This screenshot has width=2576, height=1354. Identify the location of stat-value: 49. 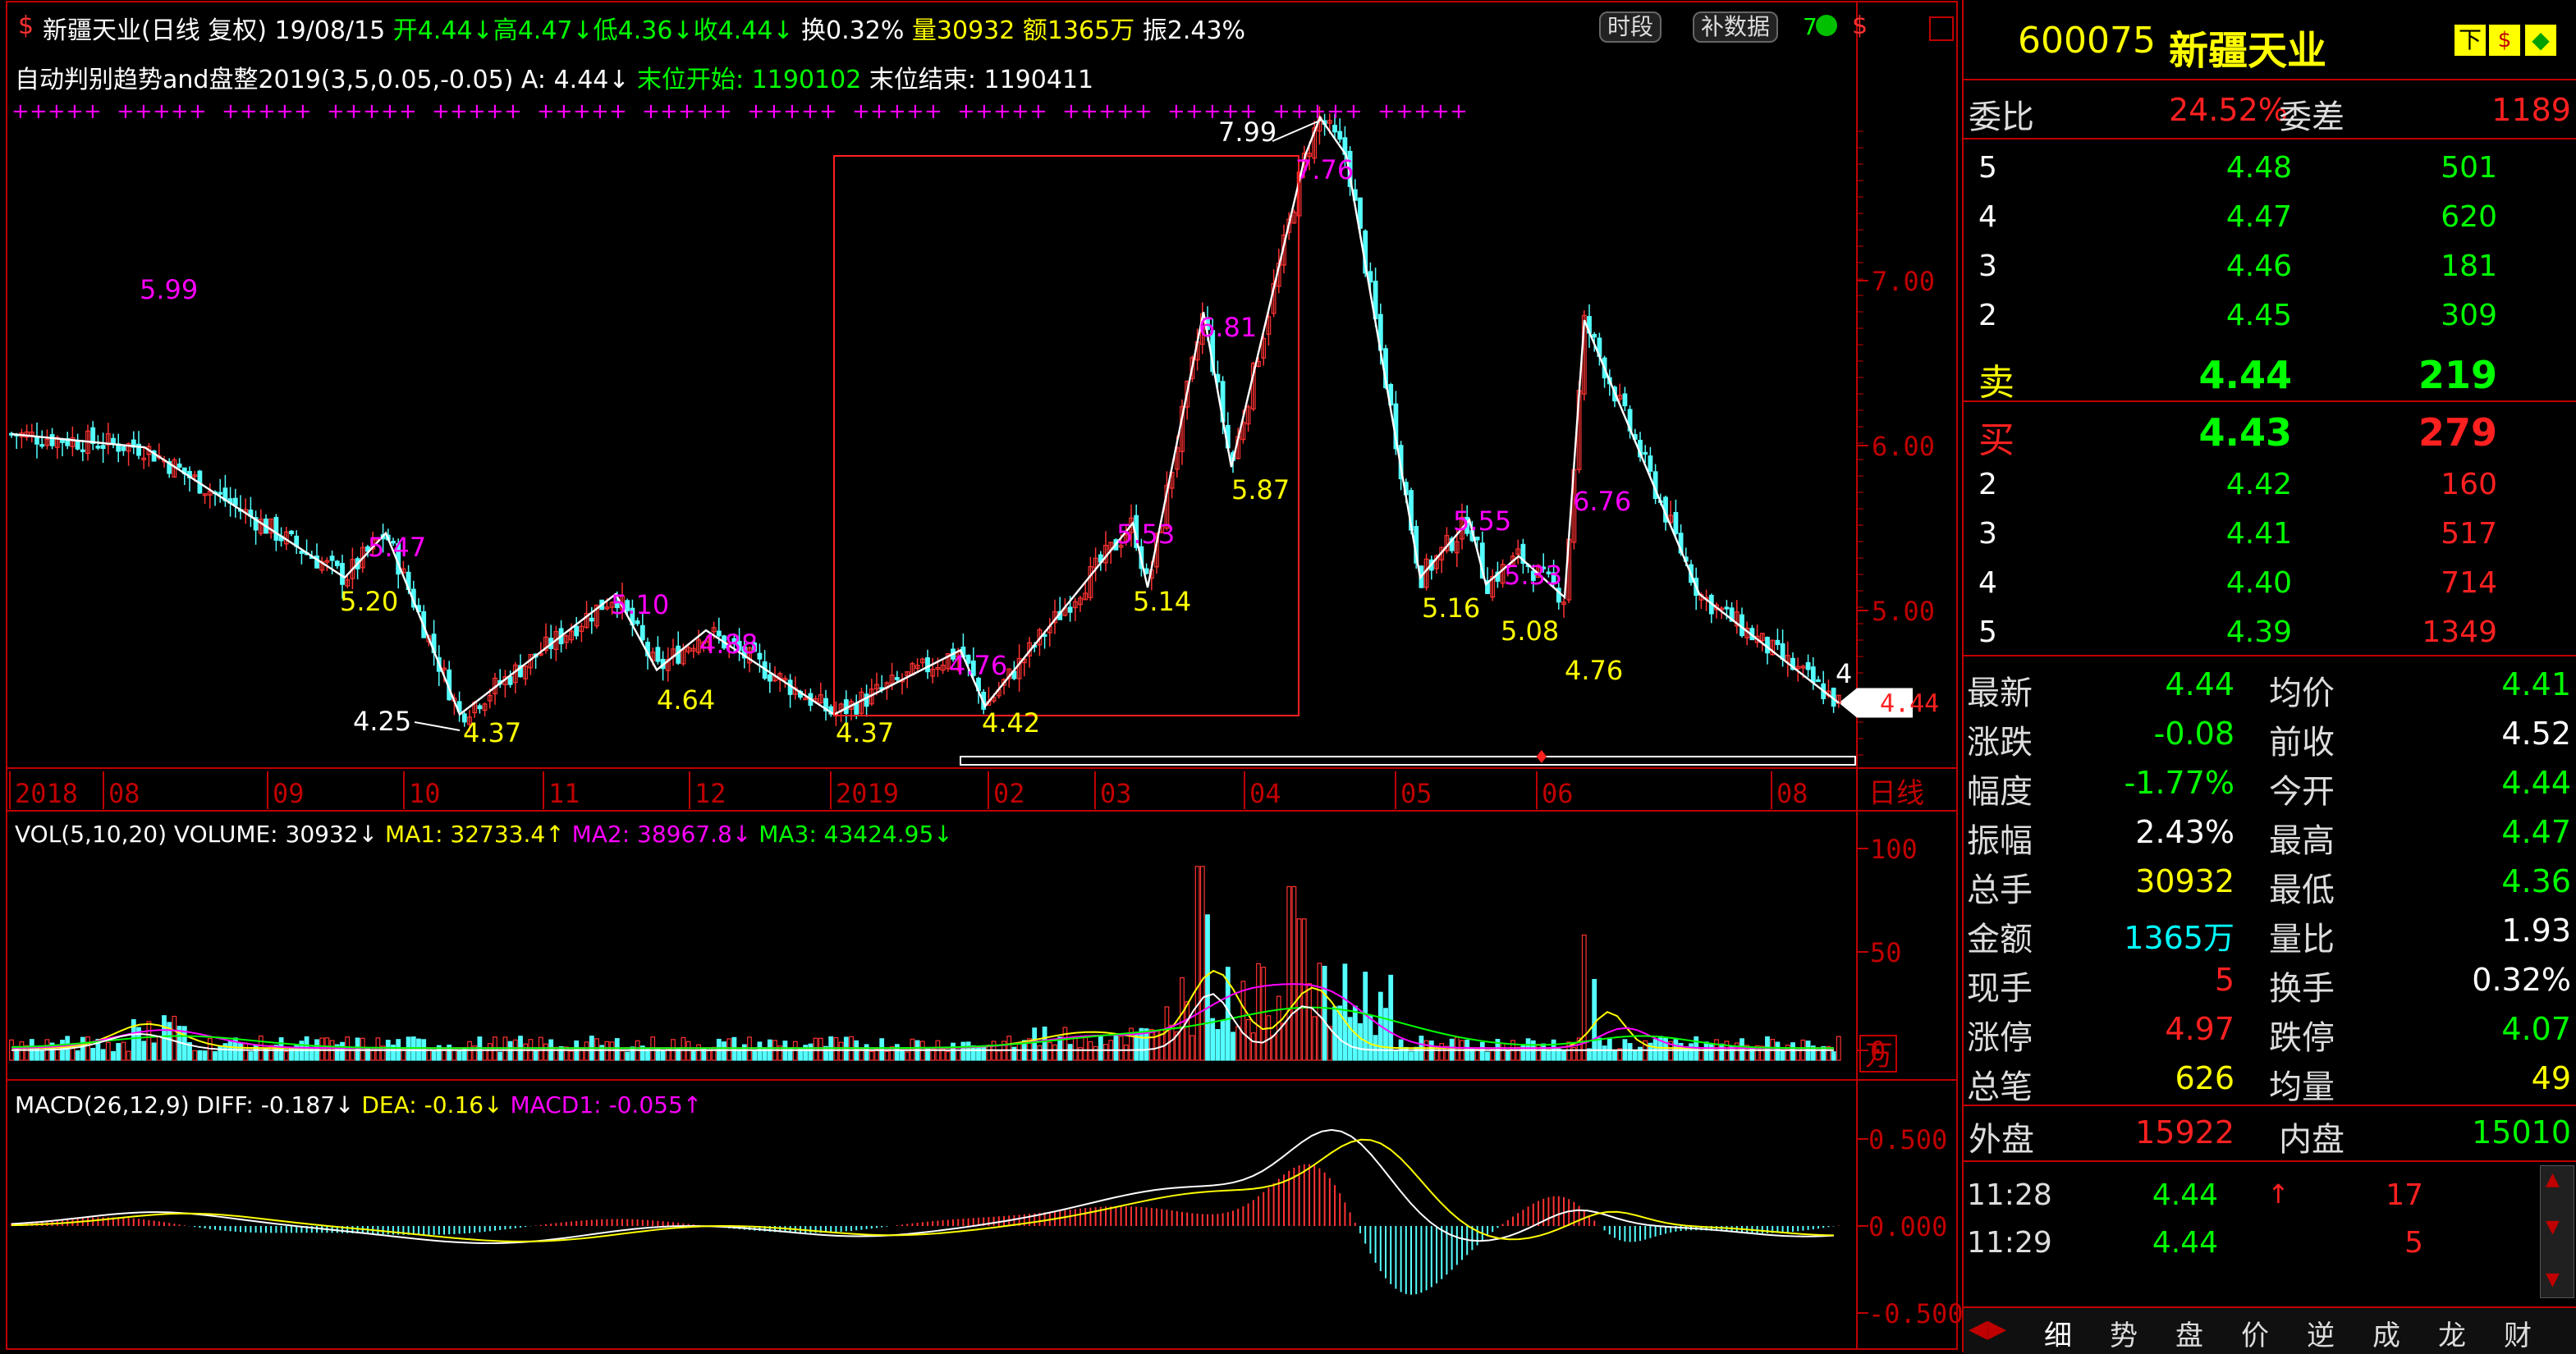
(2551, 1078).